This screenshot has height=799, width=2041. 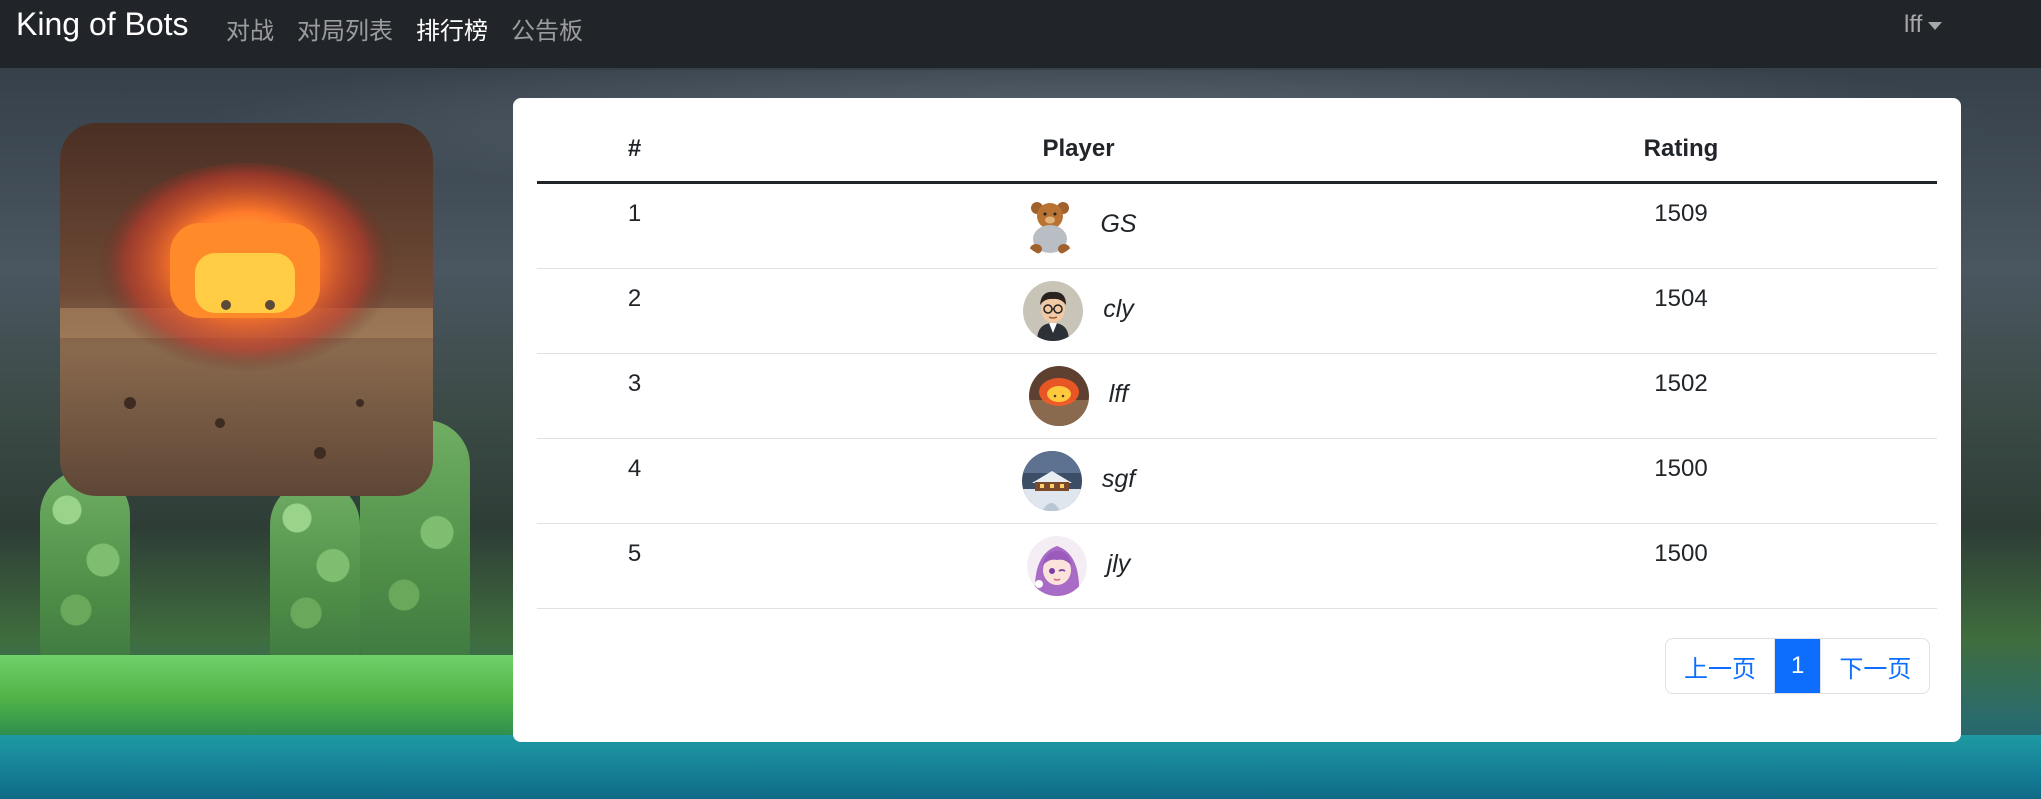 What do you see at coordinates (1056, 566) in the screenshot?
I see `anime-girl-avatar` at bounding box center [1056, 566].